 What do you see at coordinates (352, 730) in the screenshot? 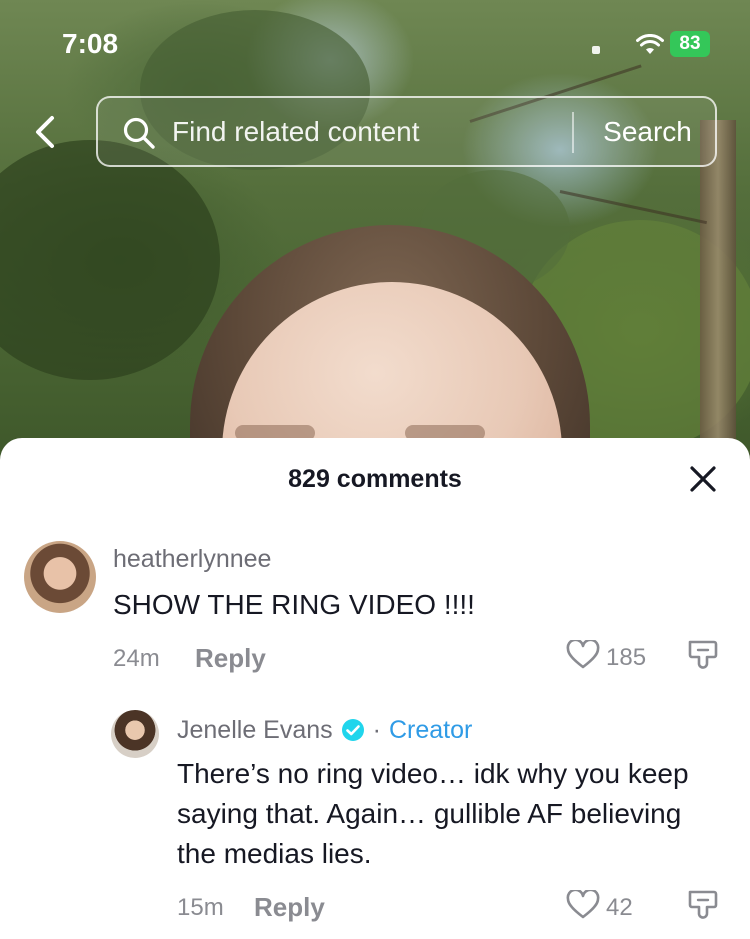
I see `verified-badge-icon` at bounding box center [352, 730].